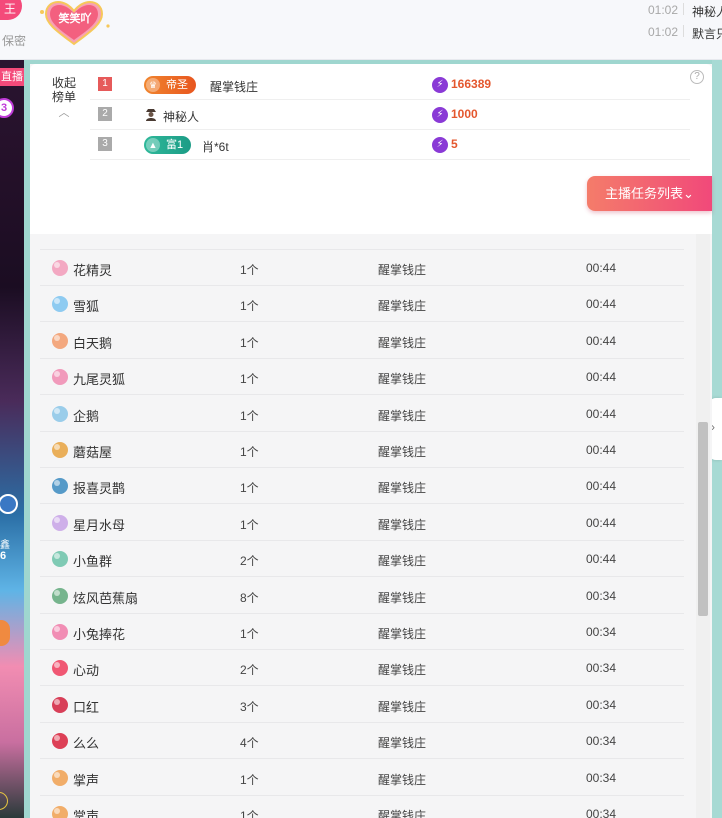 This screenshot has height=818, width=722. What do you see at coordinates (362, 632) in the screenshot?
I see `gift-row: 小兔捧花 1个 醒掌钱庄 00:34` at bounding box center [362, 632].